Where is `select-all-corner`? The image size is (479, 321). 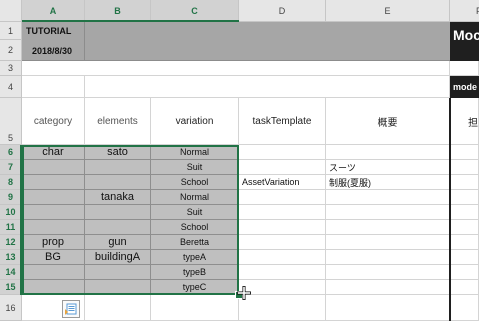
select-all-corner is located at coordinates (11, 11).